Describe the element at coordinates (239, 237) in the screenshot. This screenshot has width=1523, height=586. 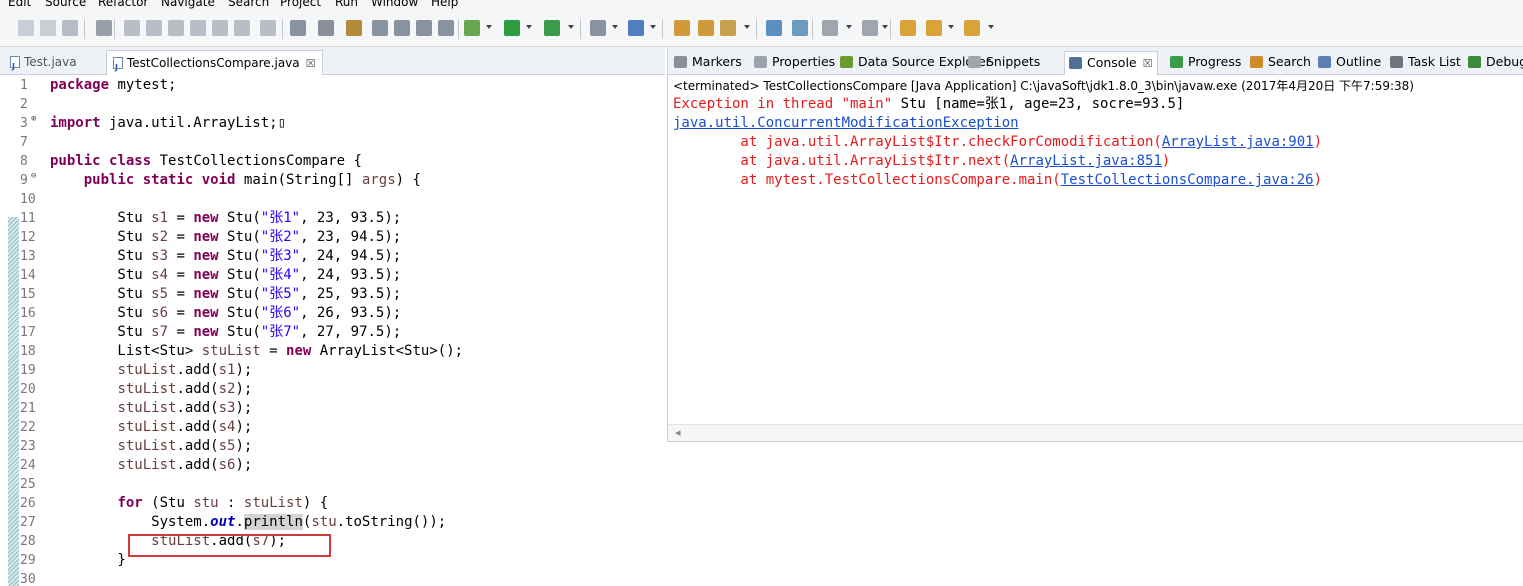
I see `code-token: Stu(` at that location.